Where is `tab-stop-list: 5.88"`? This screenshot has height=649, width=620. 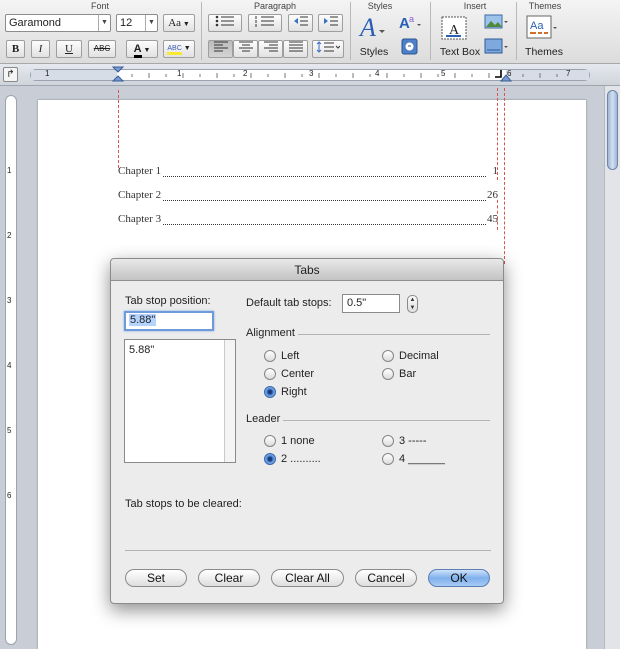
tab-stop-list: 5.88" is located at coordinates (180, 401).